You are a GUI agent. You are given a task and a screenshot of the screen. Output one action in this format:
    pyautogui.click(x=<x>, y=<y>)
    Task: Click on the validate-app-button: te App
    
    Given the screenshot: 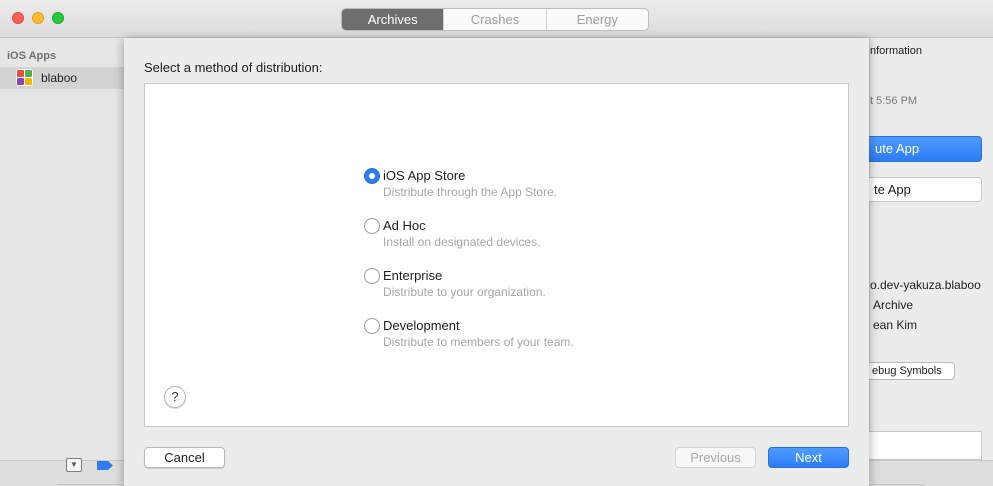 What is the action you would take?
    pyautogui.click(x=921, y=189)
    